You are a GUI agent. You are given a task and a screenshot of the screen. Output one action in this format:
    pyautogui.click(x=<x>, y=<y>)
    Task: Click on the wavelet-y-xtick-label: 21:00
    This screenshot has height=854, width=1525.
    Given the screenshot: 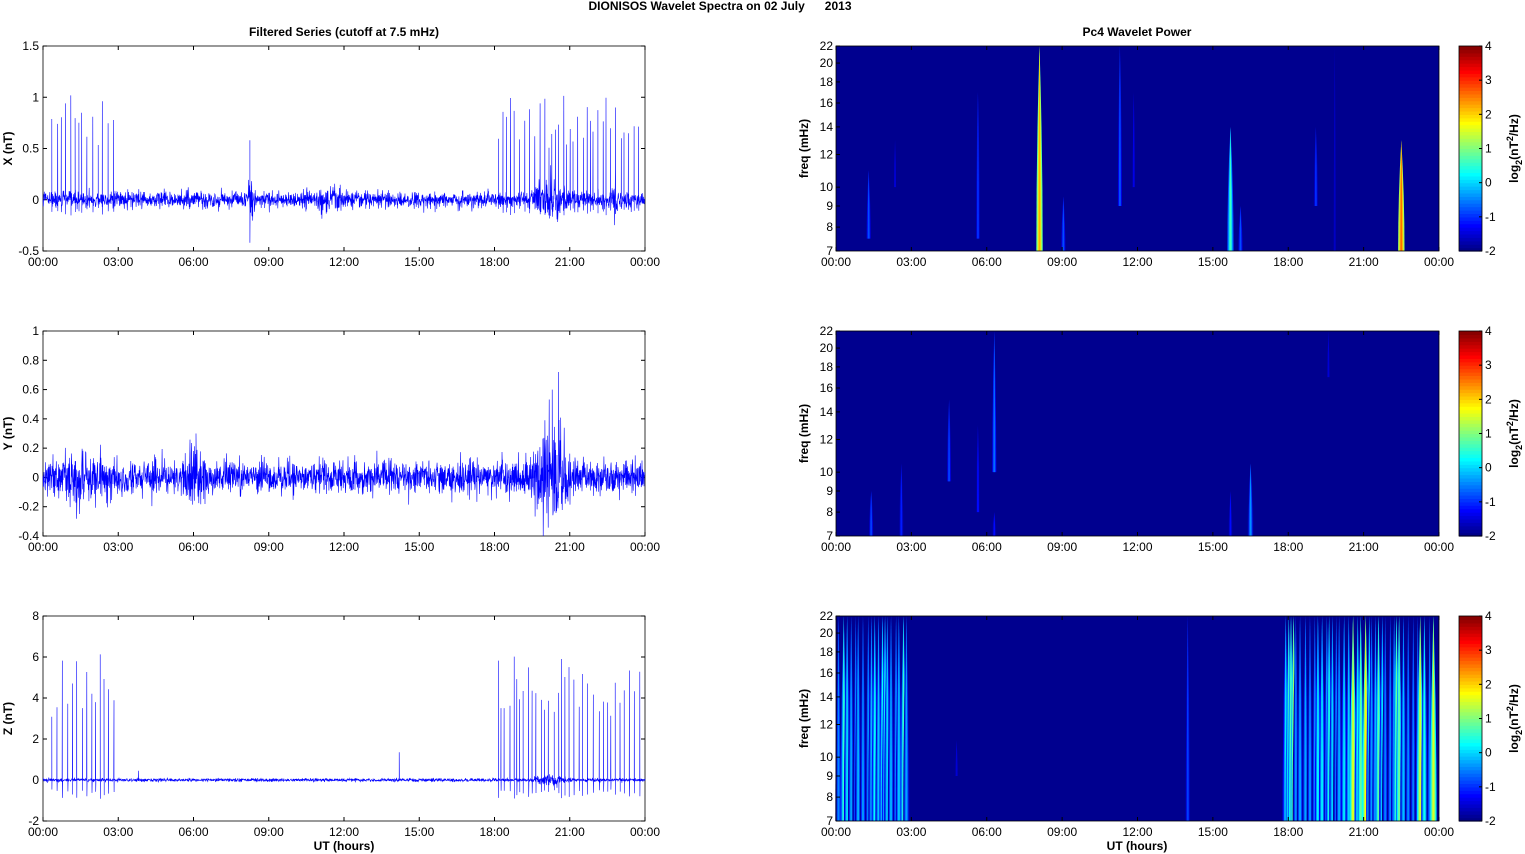 What is the action you would take?
    pyautogui.click(x=1364, y=547)
    